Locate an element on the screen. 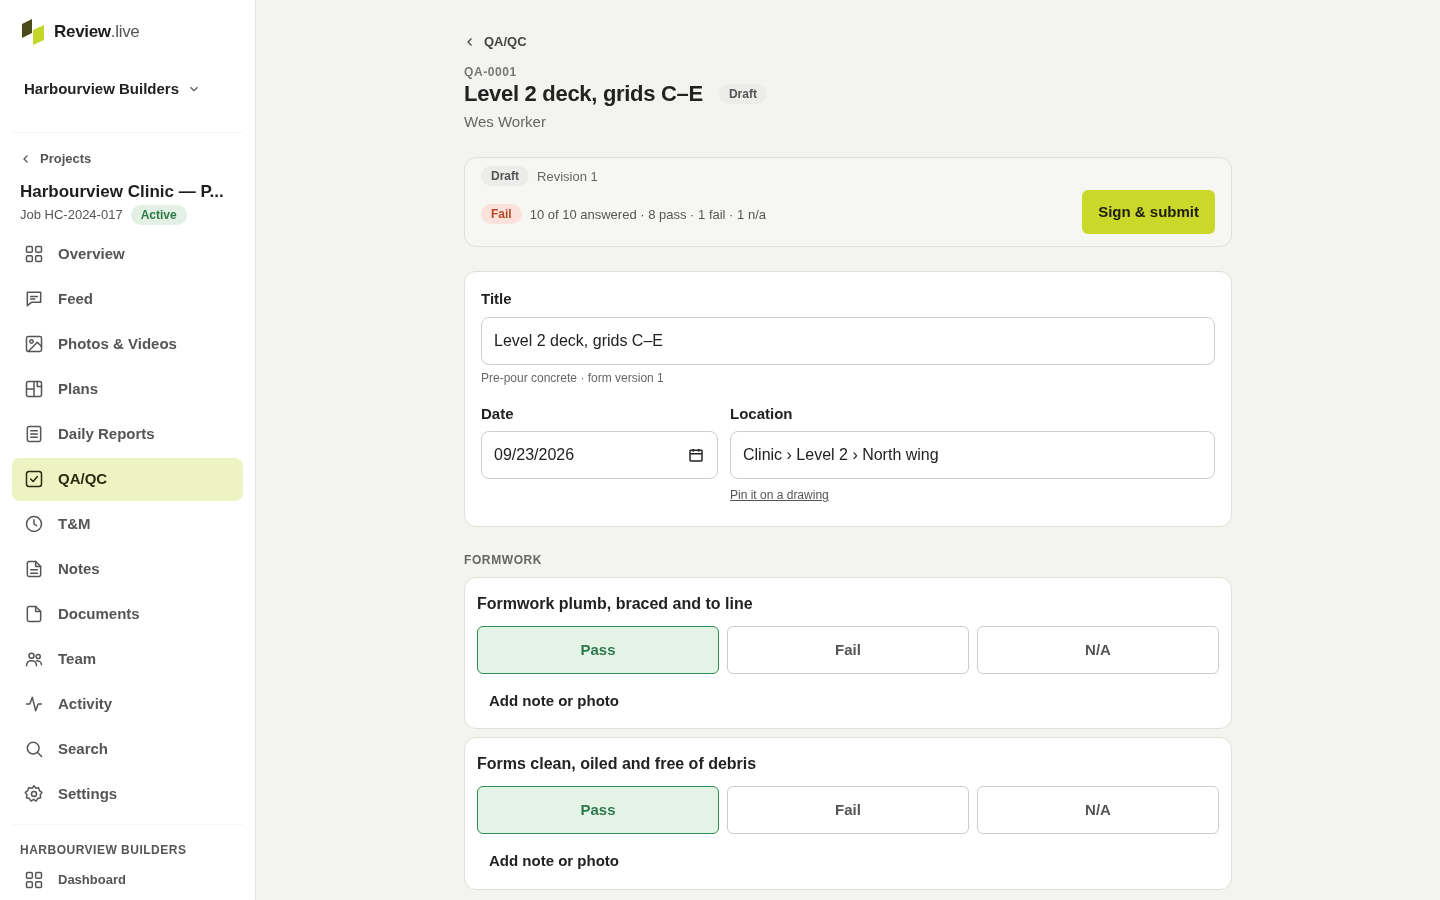 This screenshot has height=900, width=1440. document-icon is located at coordinates (34, 434).